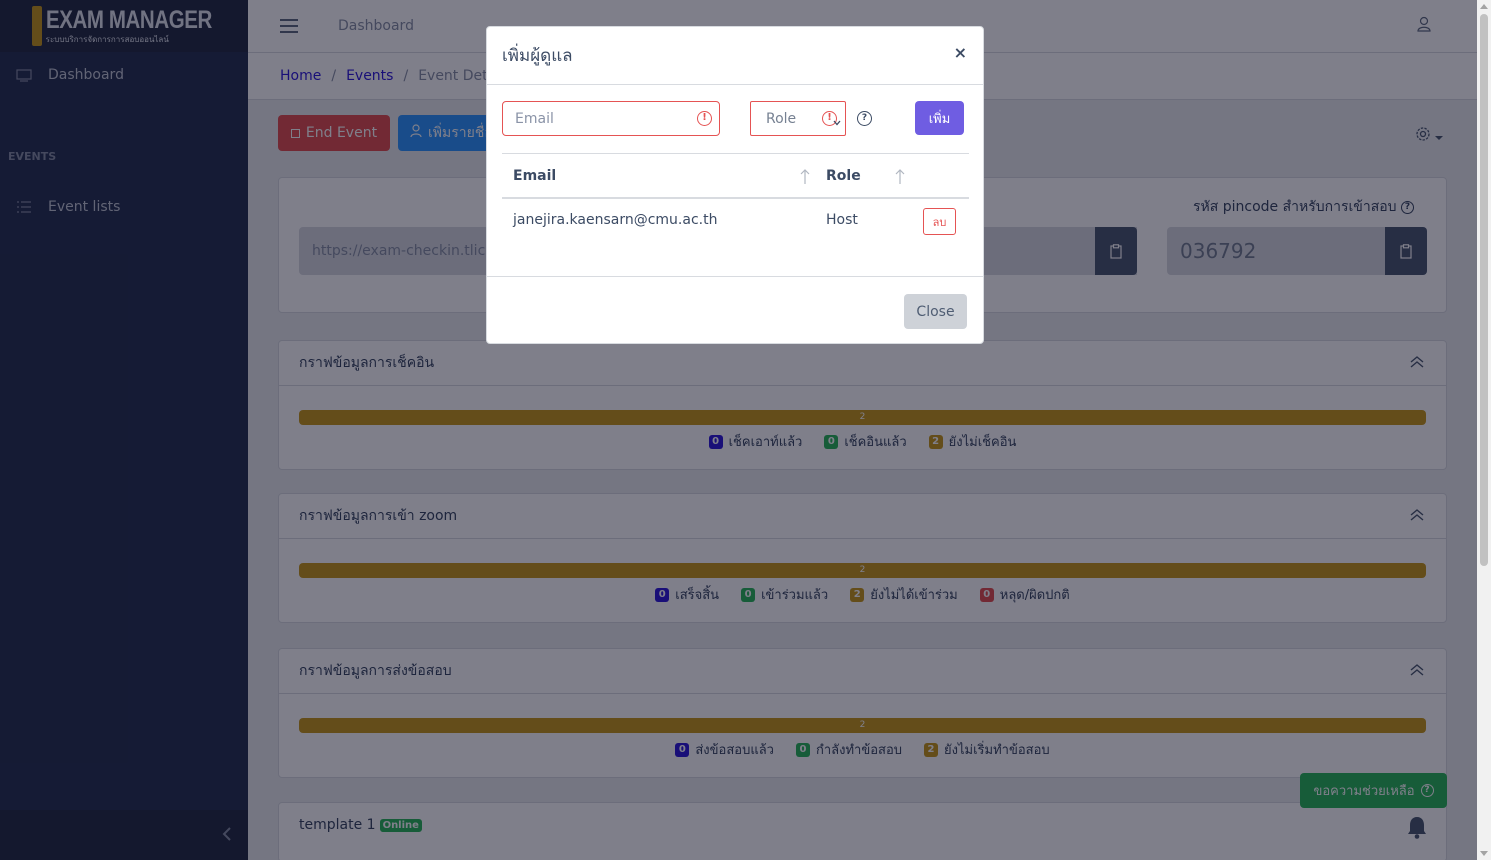 The height and width of the screenshot is (860, 1491). What do you see at coordinates (837, 122) in the screenshot?
I see `chevron-down-icon` at bounding box center [837, 122].